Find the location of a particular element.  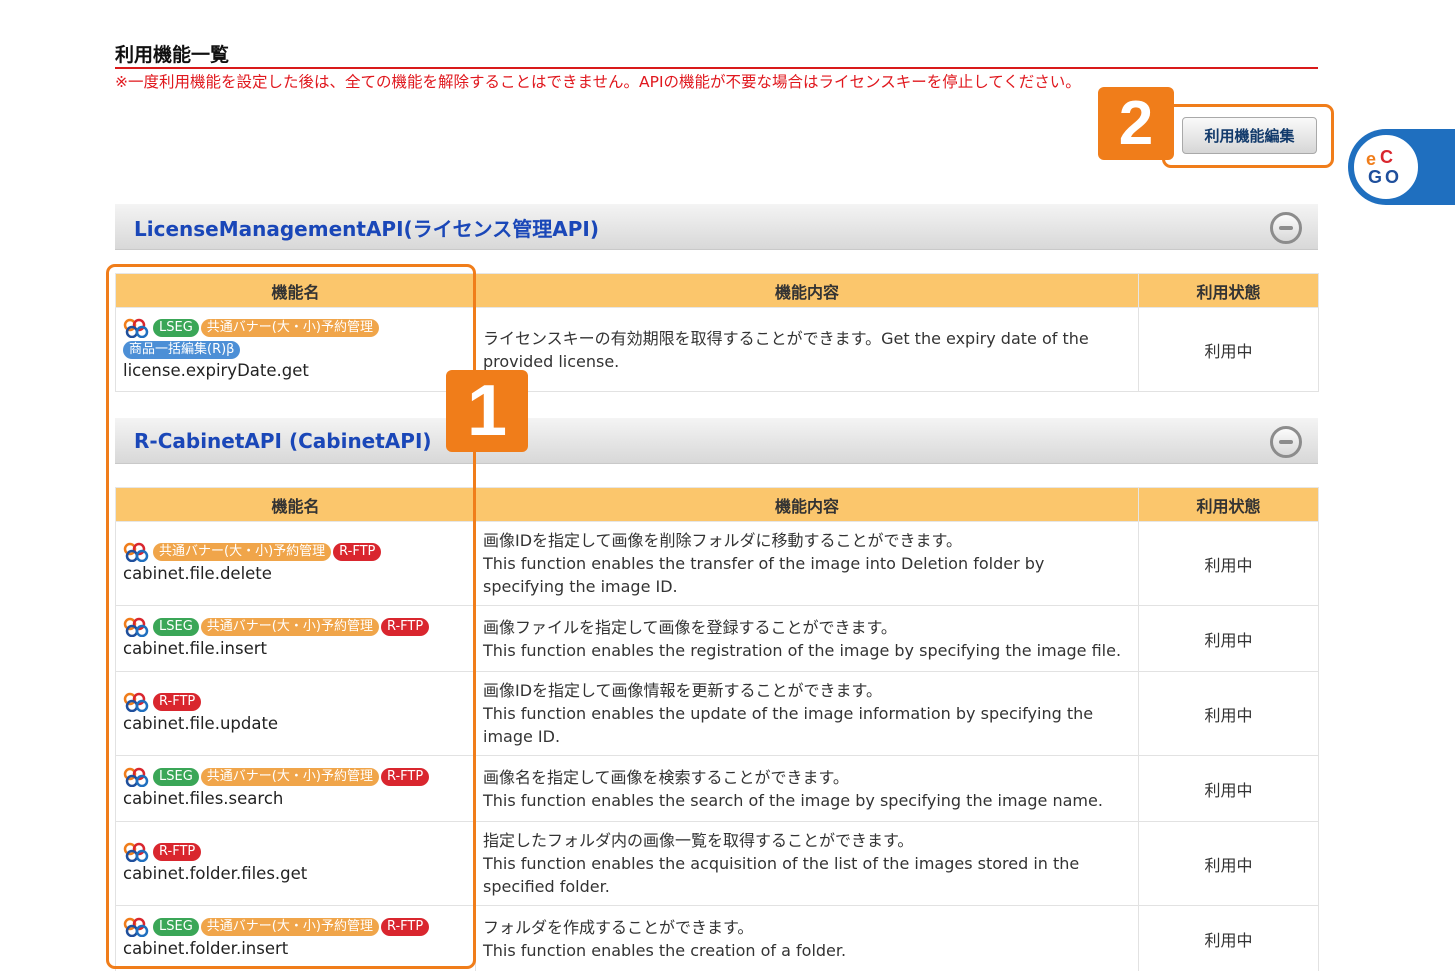

svg-text: O is located at coordinates (1392, 176).